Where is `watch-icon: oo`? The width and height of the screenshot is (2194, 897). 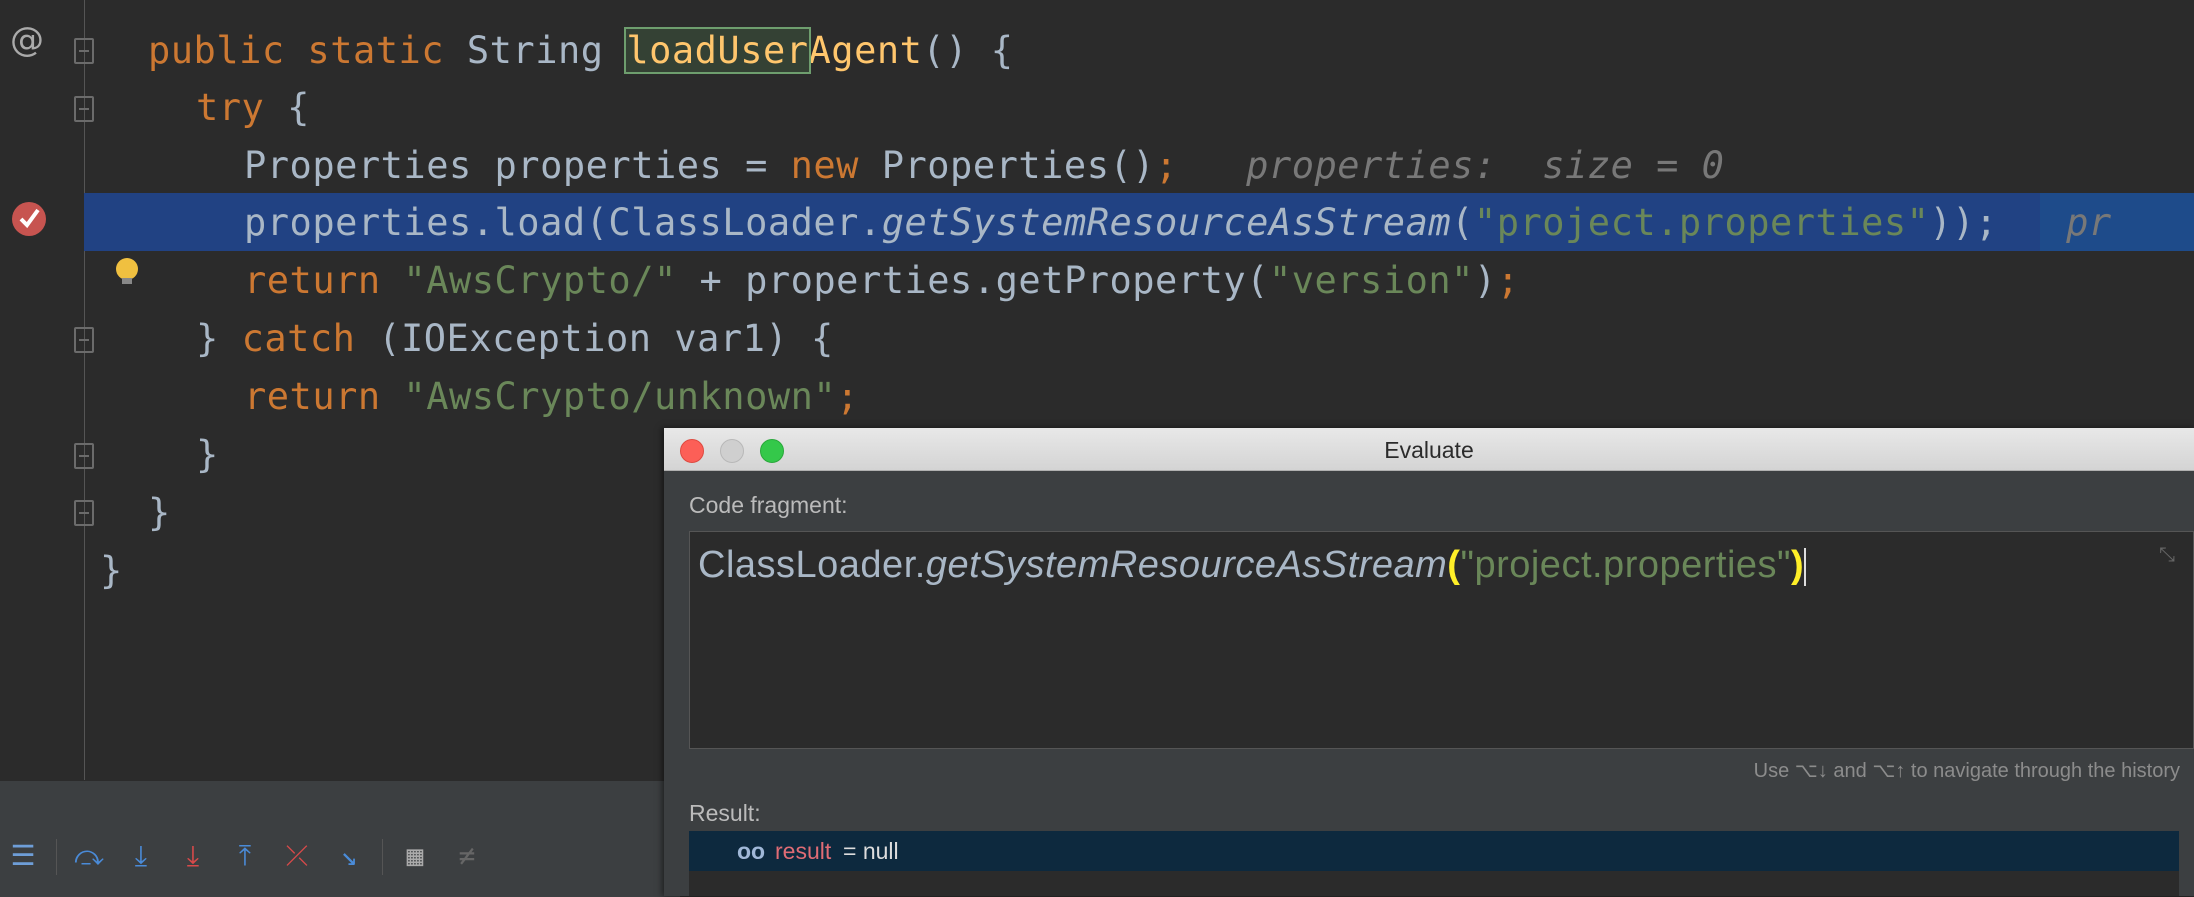
watch-icon: oo is located at coordinates (751, 851).